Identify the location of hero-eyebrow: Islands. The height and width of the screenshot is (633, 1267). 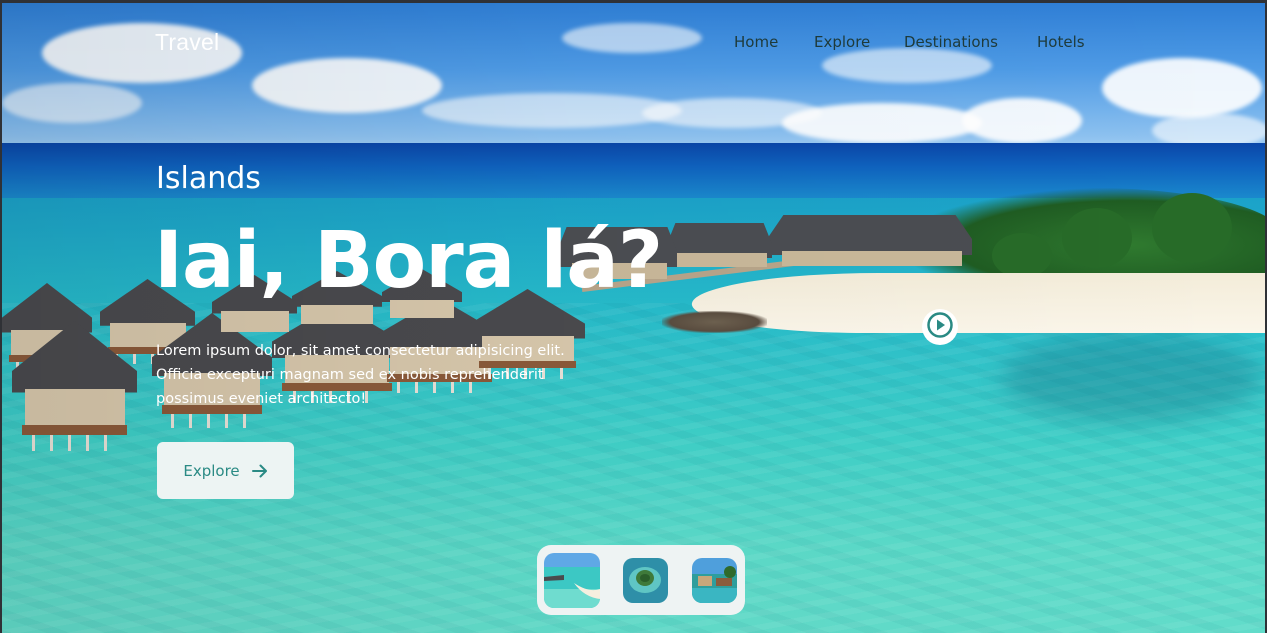
(208, 178).